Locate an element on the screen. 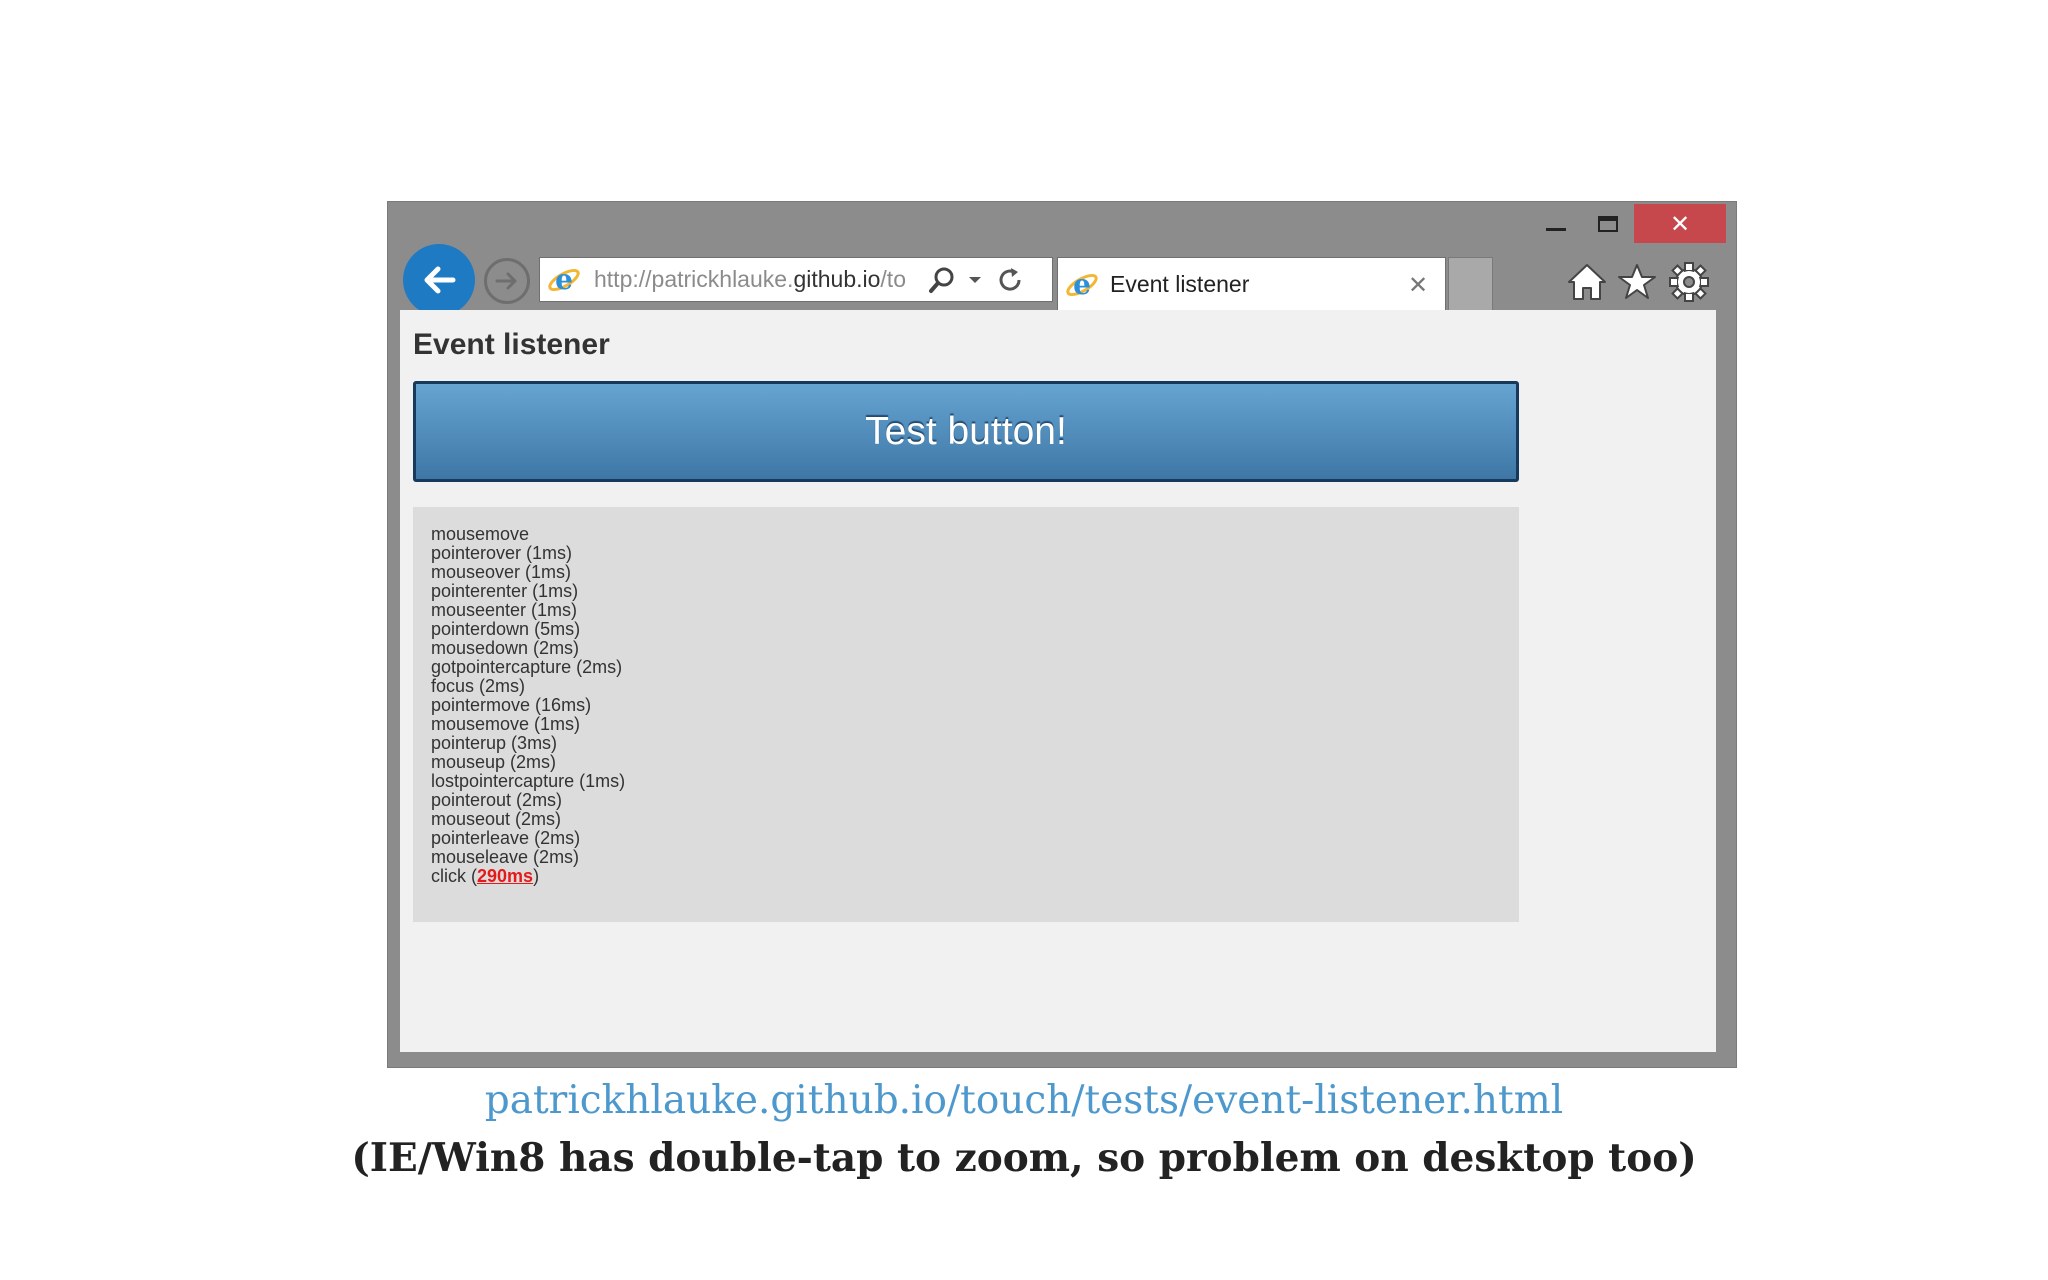 This screenshot has height=1280, width=2048. refresh-icon is located at coordinates (1010, 279).